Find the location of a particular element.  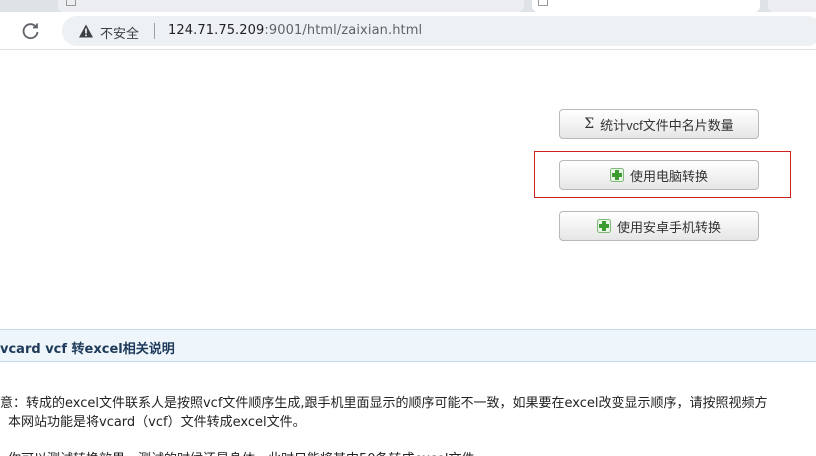

reload-icon is located at coordinates (31, 31).